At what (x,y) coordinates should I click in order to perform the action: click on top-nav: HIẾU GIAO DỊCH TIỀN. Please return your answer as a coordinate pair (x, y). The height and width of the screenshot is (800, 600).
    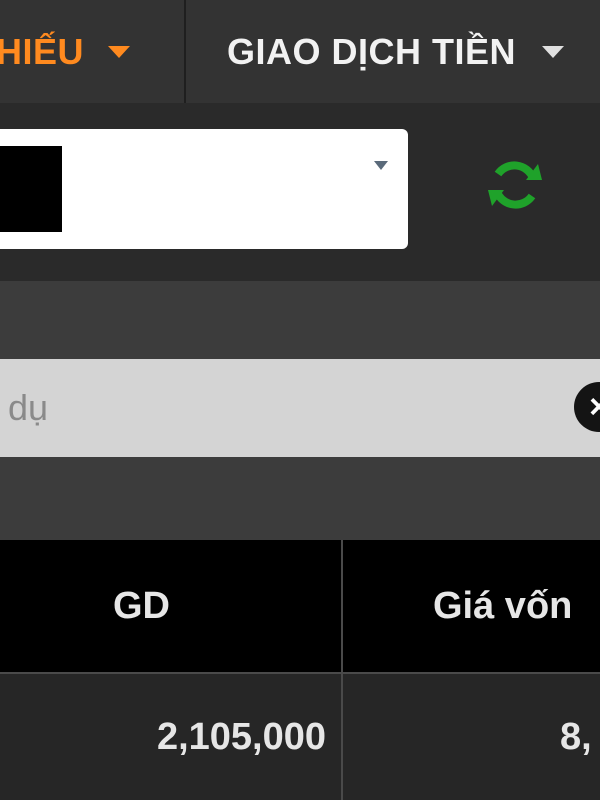
    Looking at the image, I should click on (300, 51).